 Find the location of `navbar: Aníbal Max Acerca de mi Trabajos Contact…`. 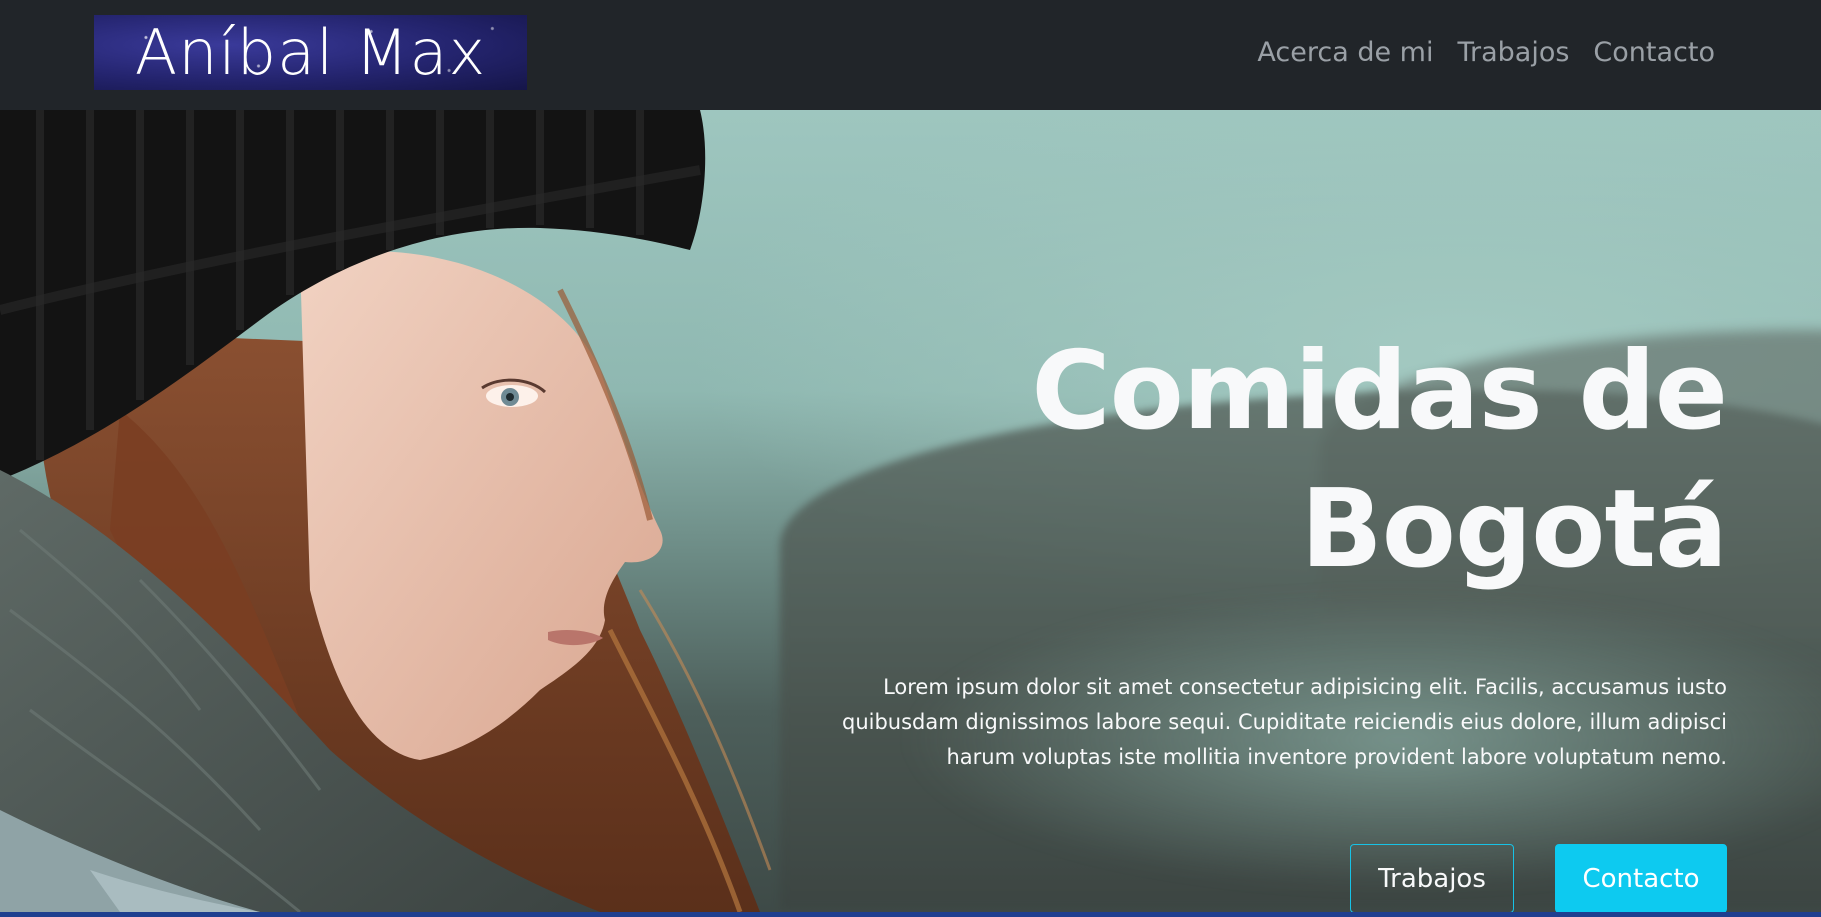

navbar: Aníbal Max Acerca de mi Trabajos Contact… is located at coordinates (910, 55).